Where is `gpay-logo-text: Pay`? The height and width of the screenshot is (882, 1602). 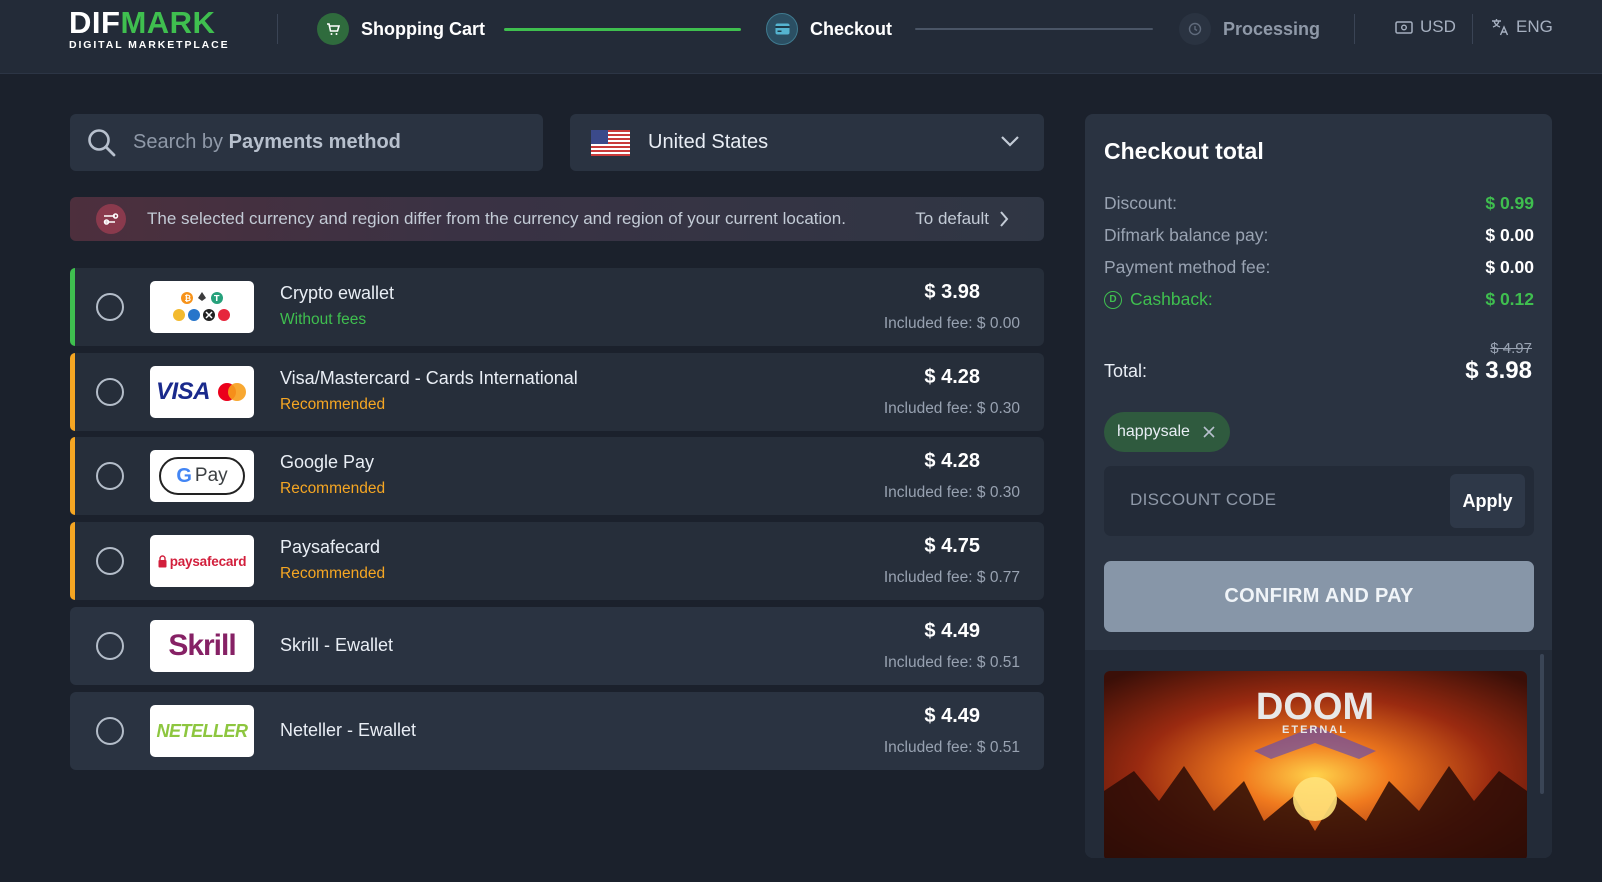
gpay-logo-text: Pay is located at coordinates (211, 475).